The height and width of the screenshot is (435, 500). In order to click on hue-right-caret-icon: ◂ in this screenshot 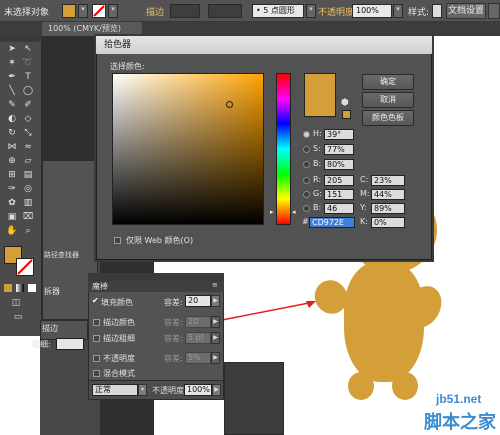, I will do `click(294, 212)`.